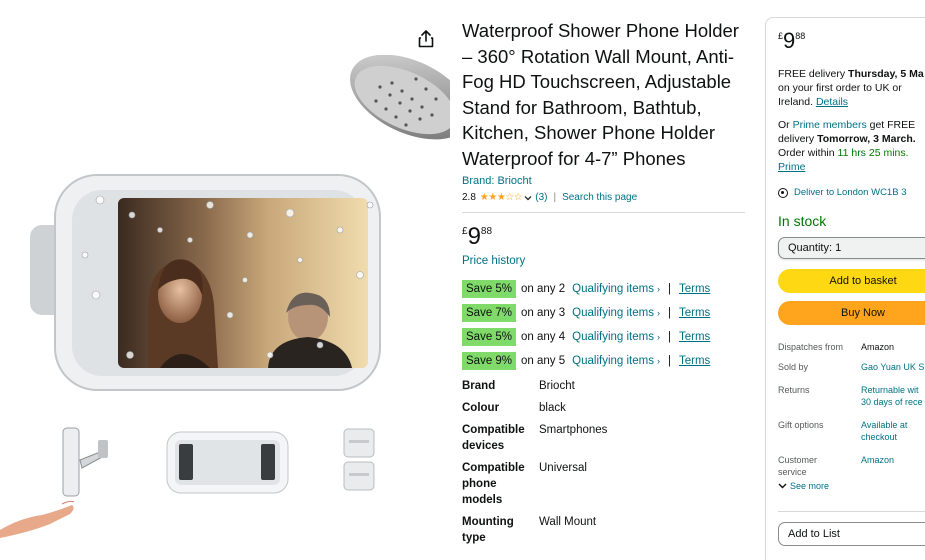 The image size is (925, 560). Describe the element at coordinates (813, 74) in the screenshot. I see `delivery-prefix: FREE delivery` at that location.